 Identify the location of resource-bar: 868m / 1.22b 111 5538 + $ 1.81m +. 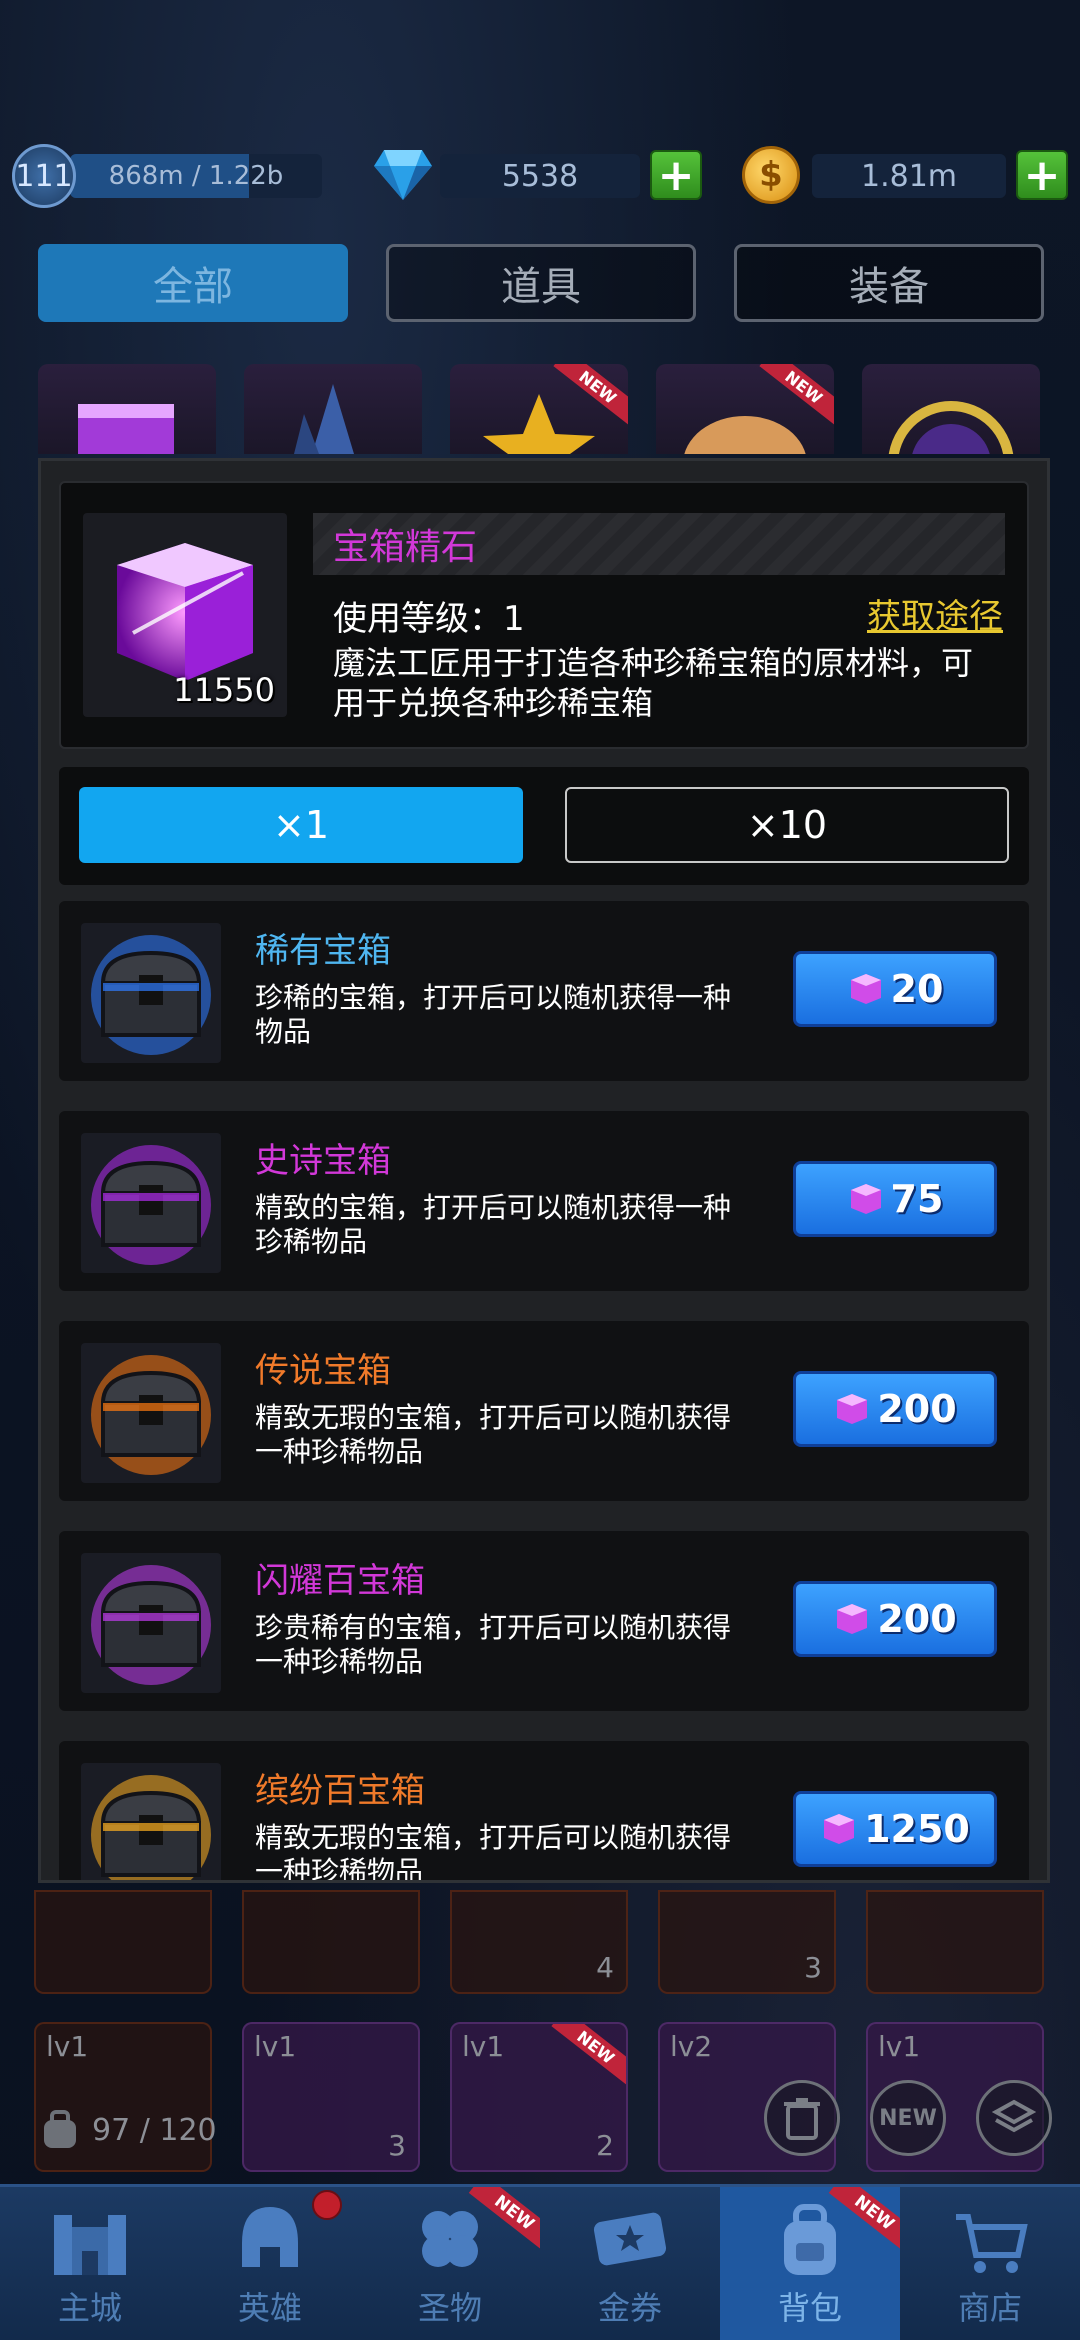
(540, 175).